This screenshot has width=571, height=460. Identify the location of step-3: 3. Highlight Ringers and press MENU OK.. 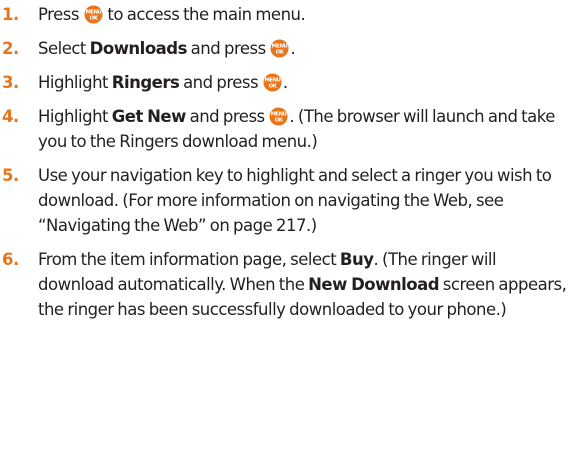
(285, 82).